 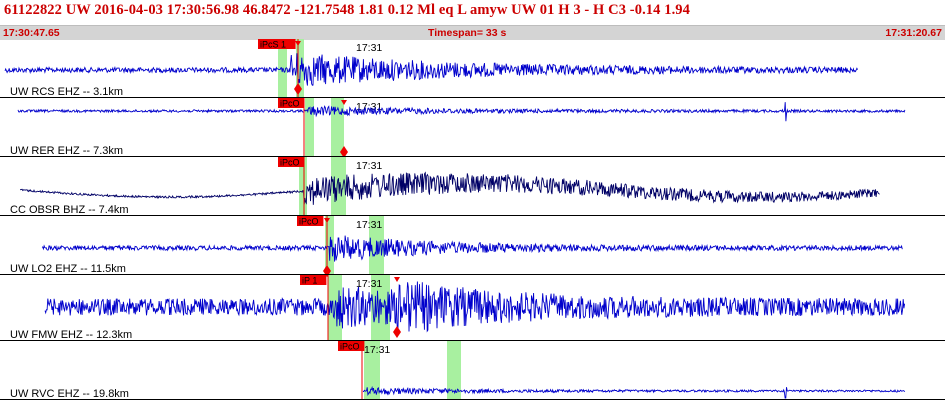 I want to click on station-label: UW RVC EHZ -- 19.8km, so click(x=69, y=394).